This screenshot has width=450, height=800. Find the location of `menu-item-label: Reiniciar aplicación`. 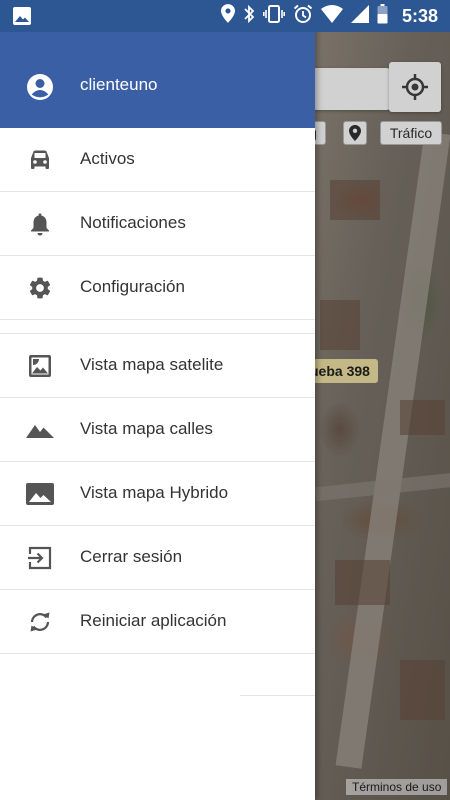

menu-item-label: Reiniciar aplicación is located at coordinates (153, 620).